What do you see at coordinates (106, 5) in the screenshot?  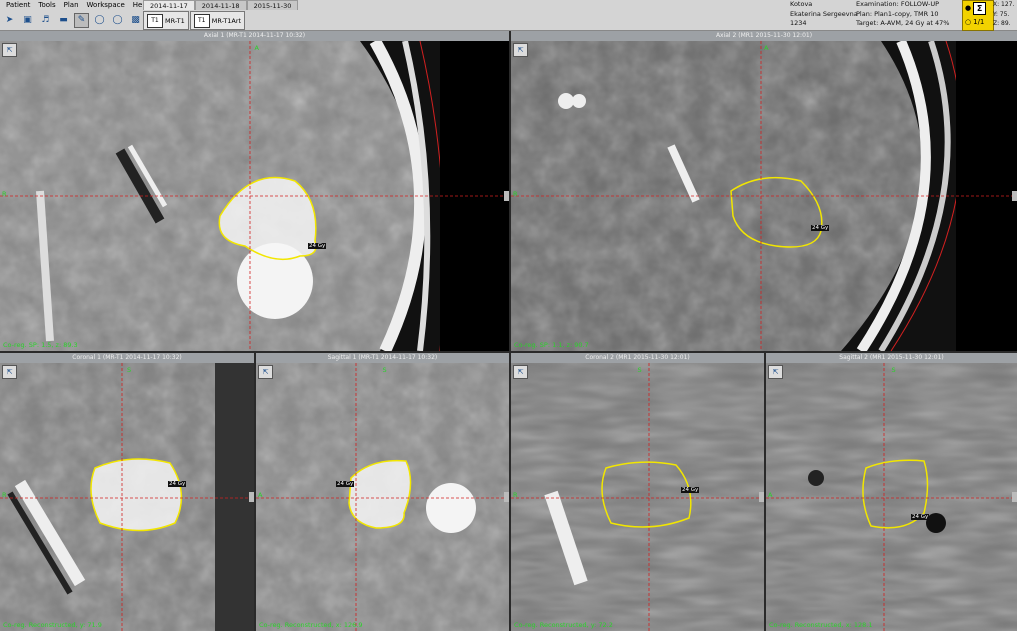 I see `menu-workspace: Workspace` at bounding box center [106, 5].